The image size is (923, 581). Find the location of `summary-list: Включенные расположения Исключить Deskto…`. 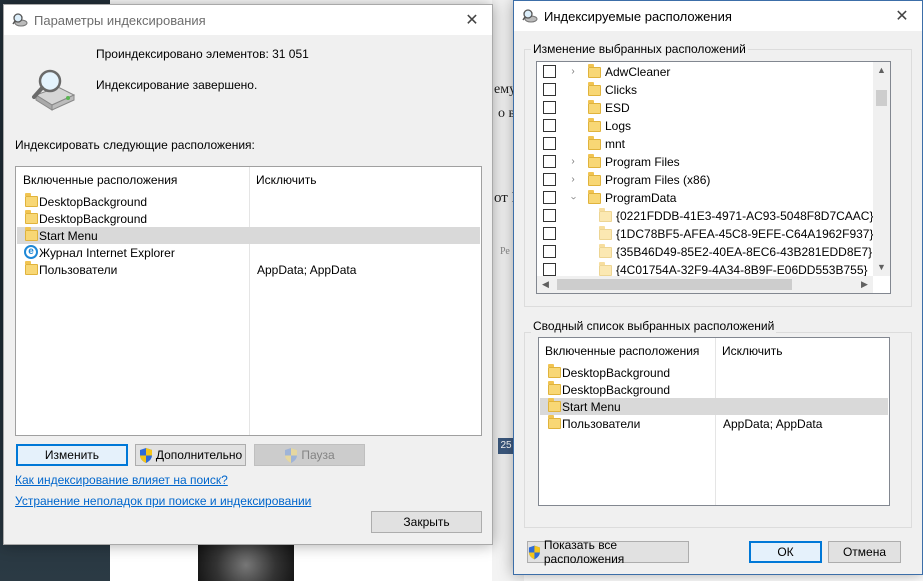

summary-list: Включенные расположения Исключить Deskto… is located at coordinates (714, 421).